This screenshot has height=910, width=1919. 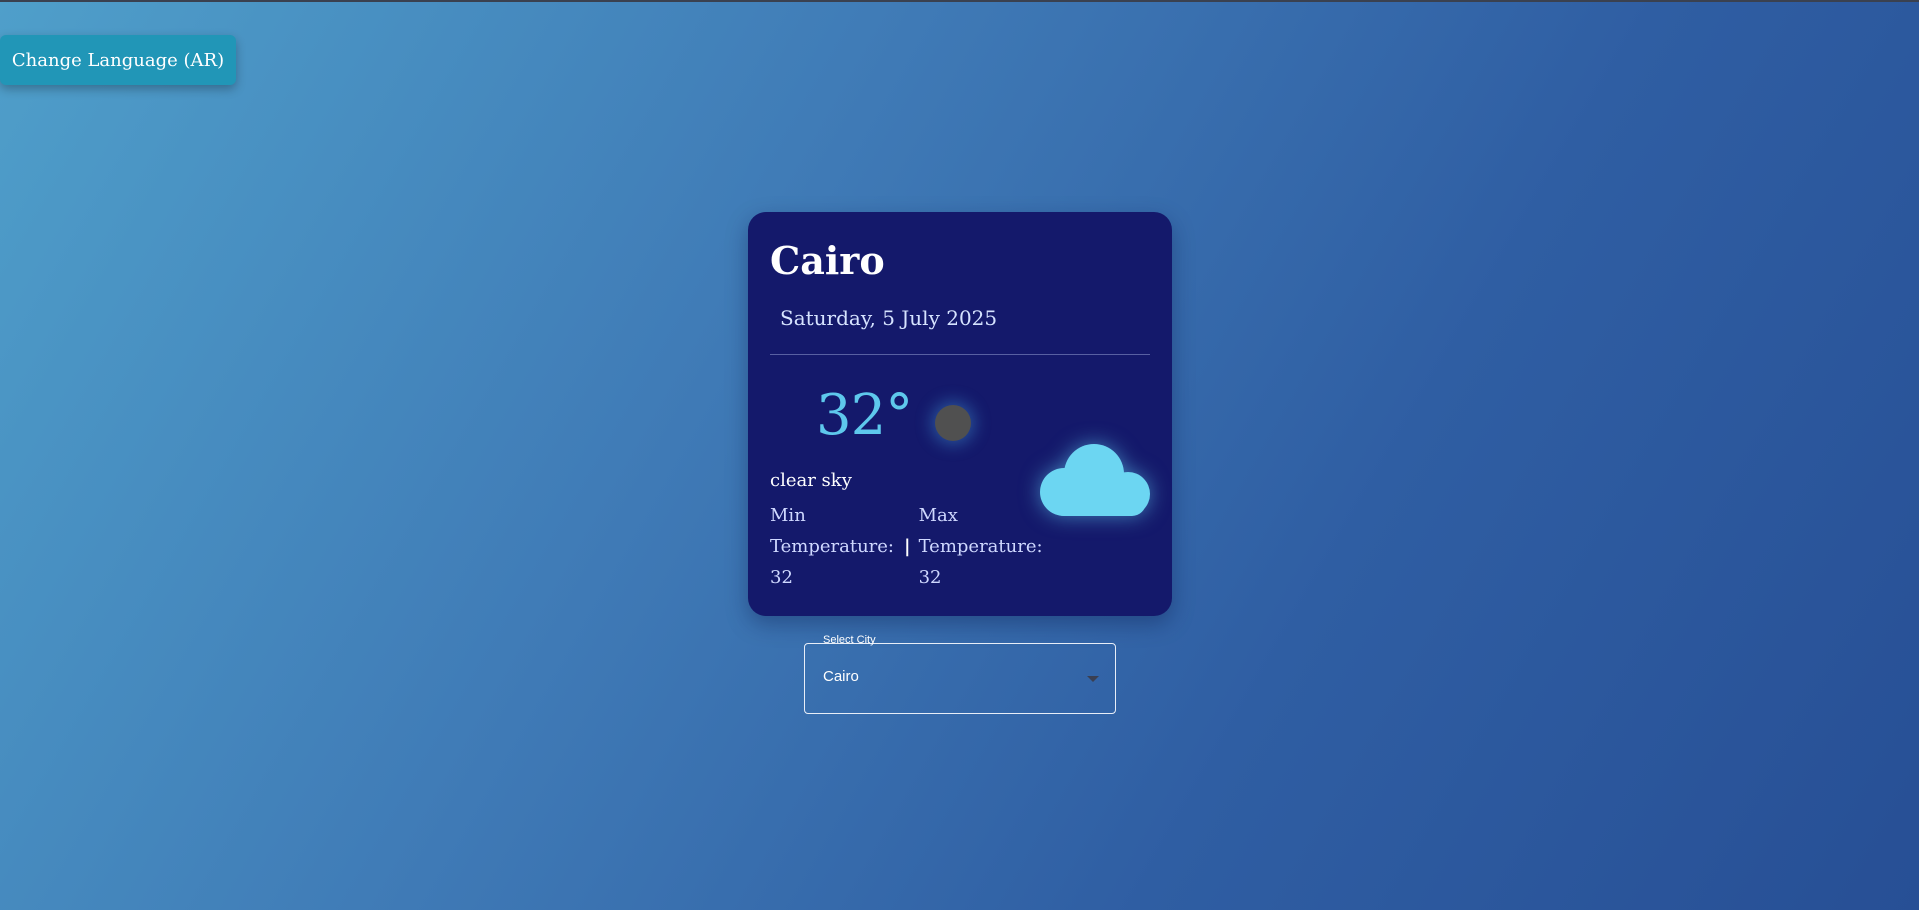 What do you see at coordinates (953, 423) in the screenshot?
I see `weather-status-dot-icon` at bounding box center [953, 423].